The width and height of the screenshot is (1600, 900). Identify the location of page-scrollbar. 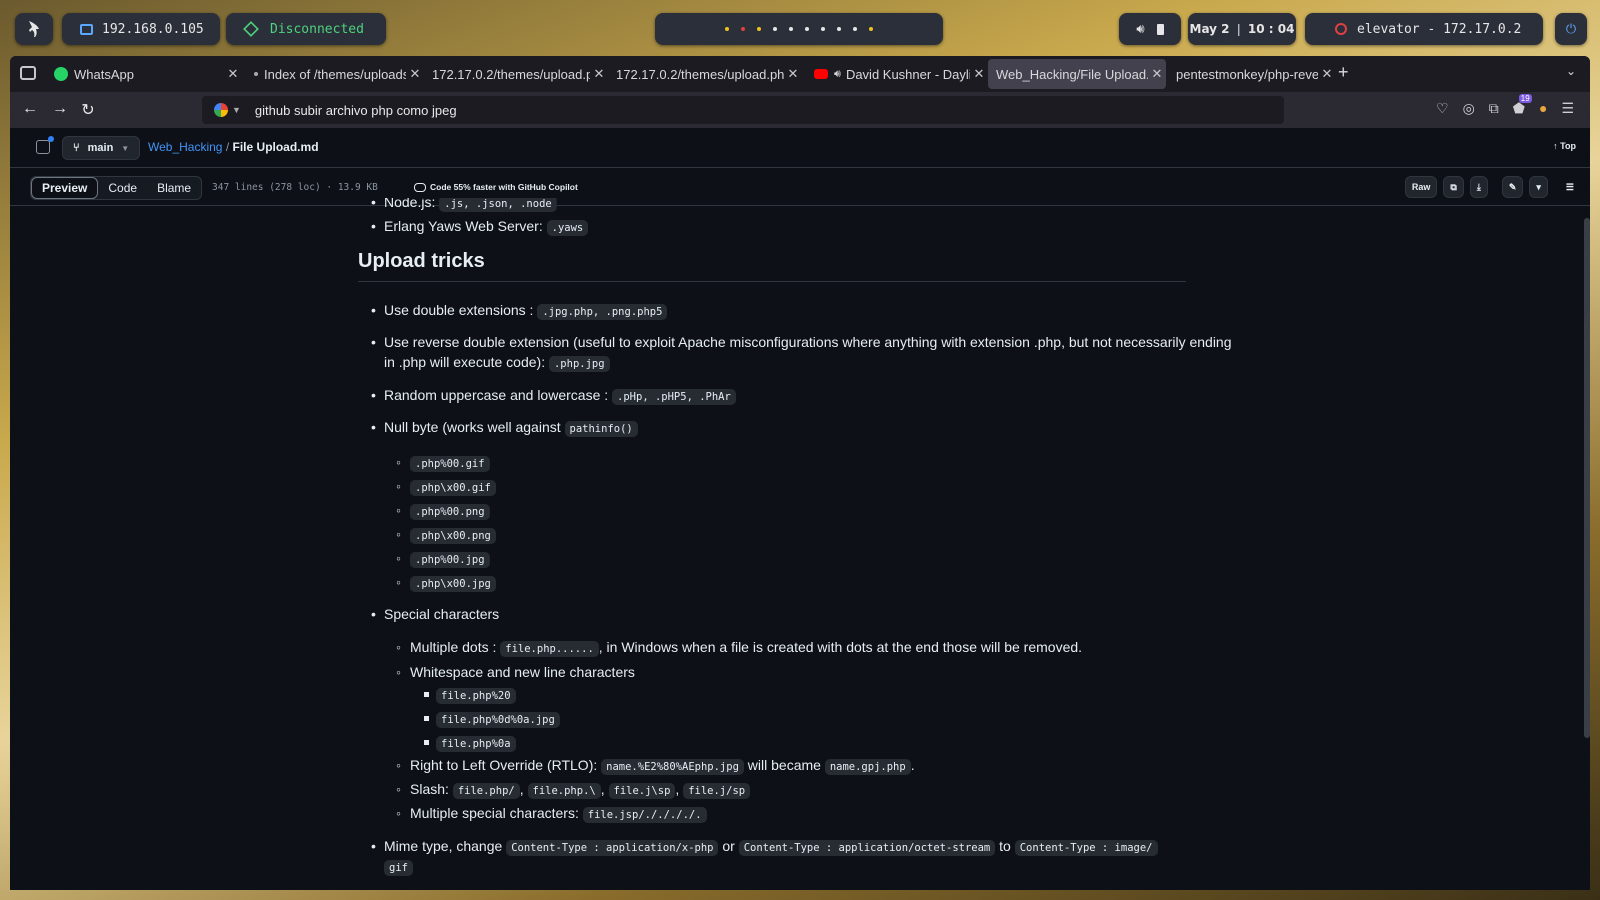
(1587, 478).